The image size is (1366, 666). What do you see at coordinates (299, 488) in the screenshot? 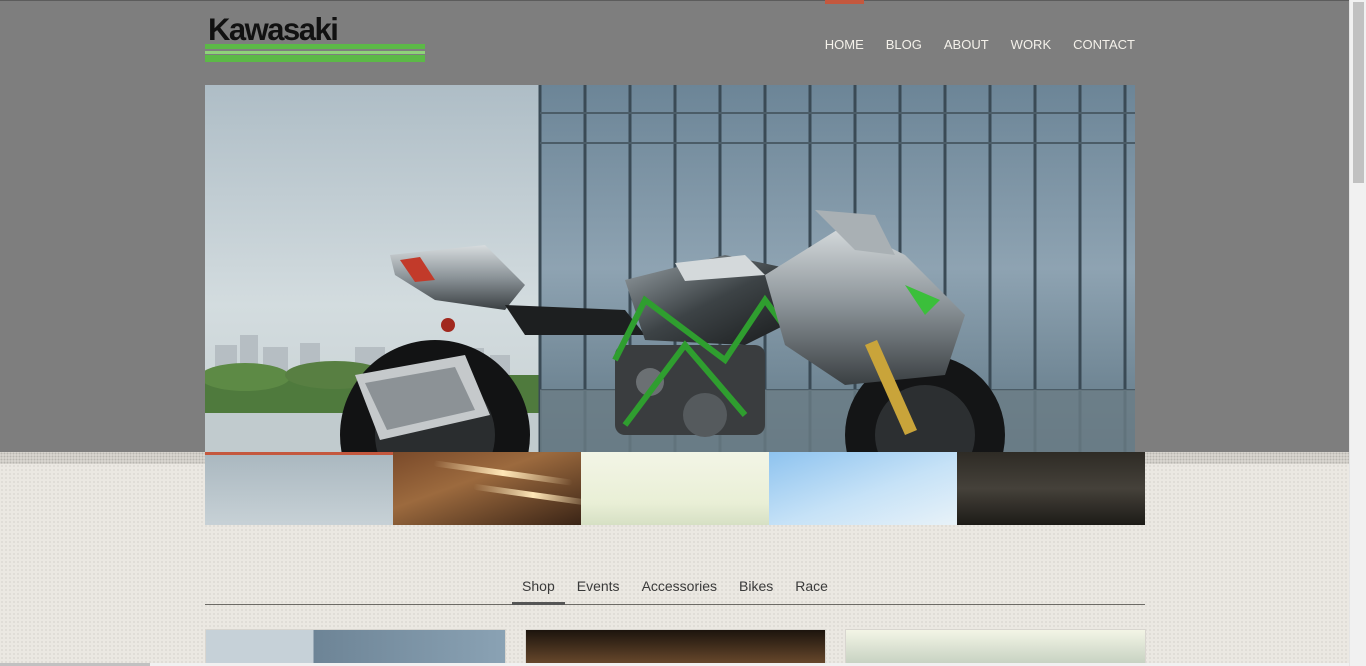
I see `sky-thumbnail` at bounding box center [299, 488].